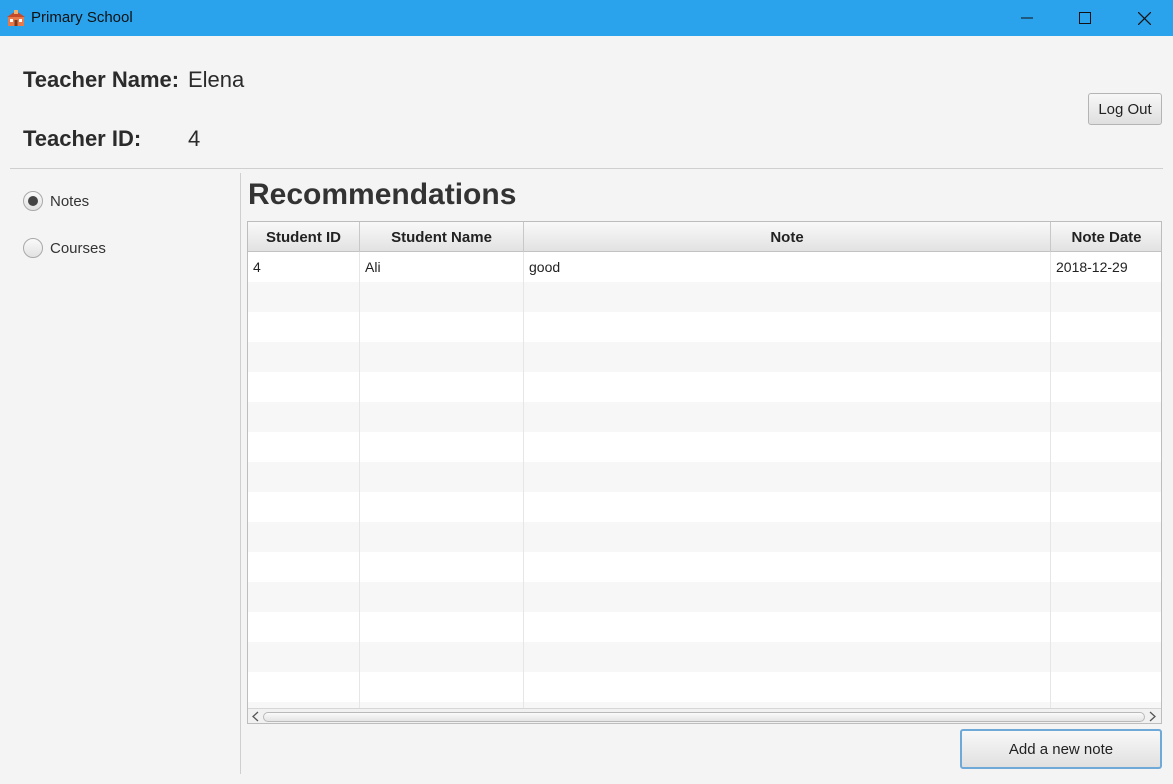 The image size is (1173, 784). What do you see at coordinates (1061, 749) in the screenshot?
I see `add-note-button: Add a new note` at bounding box center [1061, 749].